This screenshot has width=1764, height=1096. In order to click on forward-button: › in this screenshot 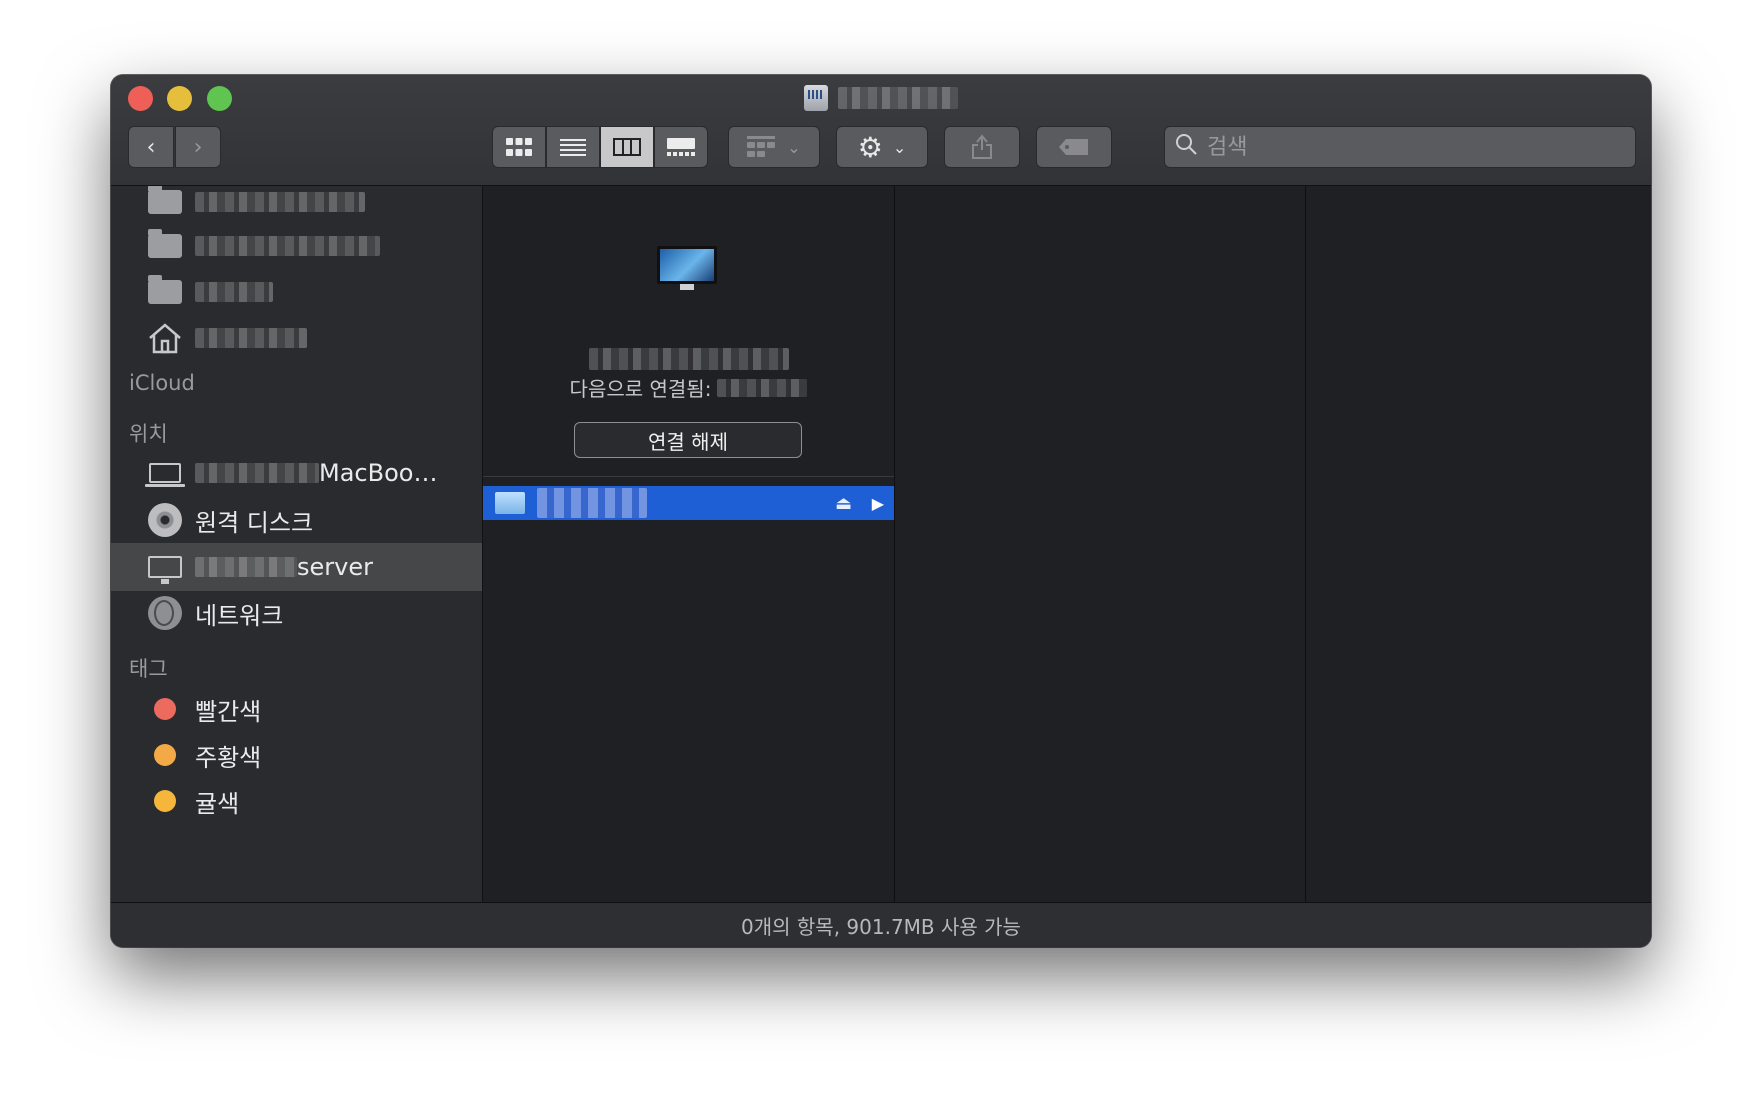, I will do `click(198, 147)`.